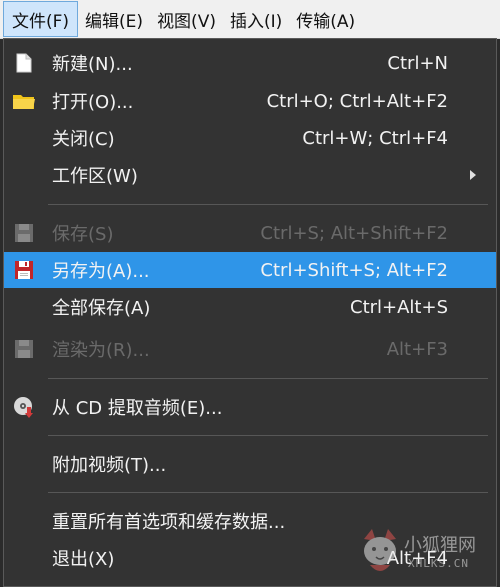  Describe the element at coordinates (250, 307) in the screenshot. I see `menu-item-save-all: 全部保存(A) Ctrl+Alt+S` at that location.